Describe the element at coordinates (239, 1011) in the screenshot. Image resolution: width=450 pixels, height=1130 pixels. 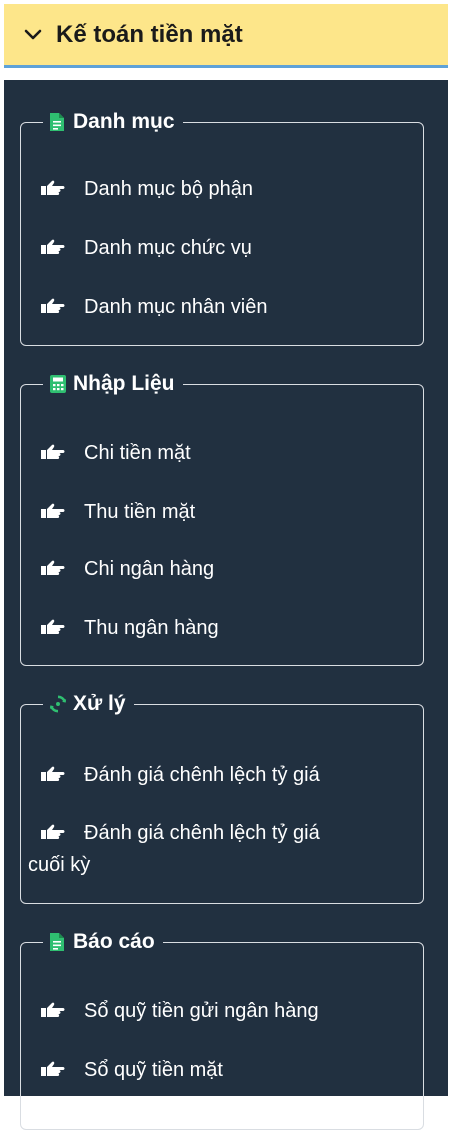
I see `menu-item-so-quy-tien-gui-ngan-hang: Sổ quỹ tiền gửi ngân hàng` at that location.